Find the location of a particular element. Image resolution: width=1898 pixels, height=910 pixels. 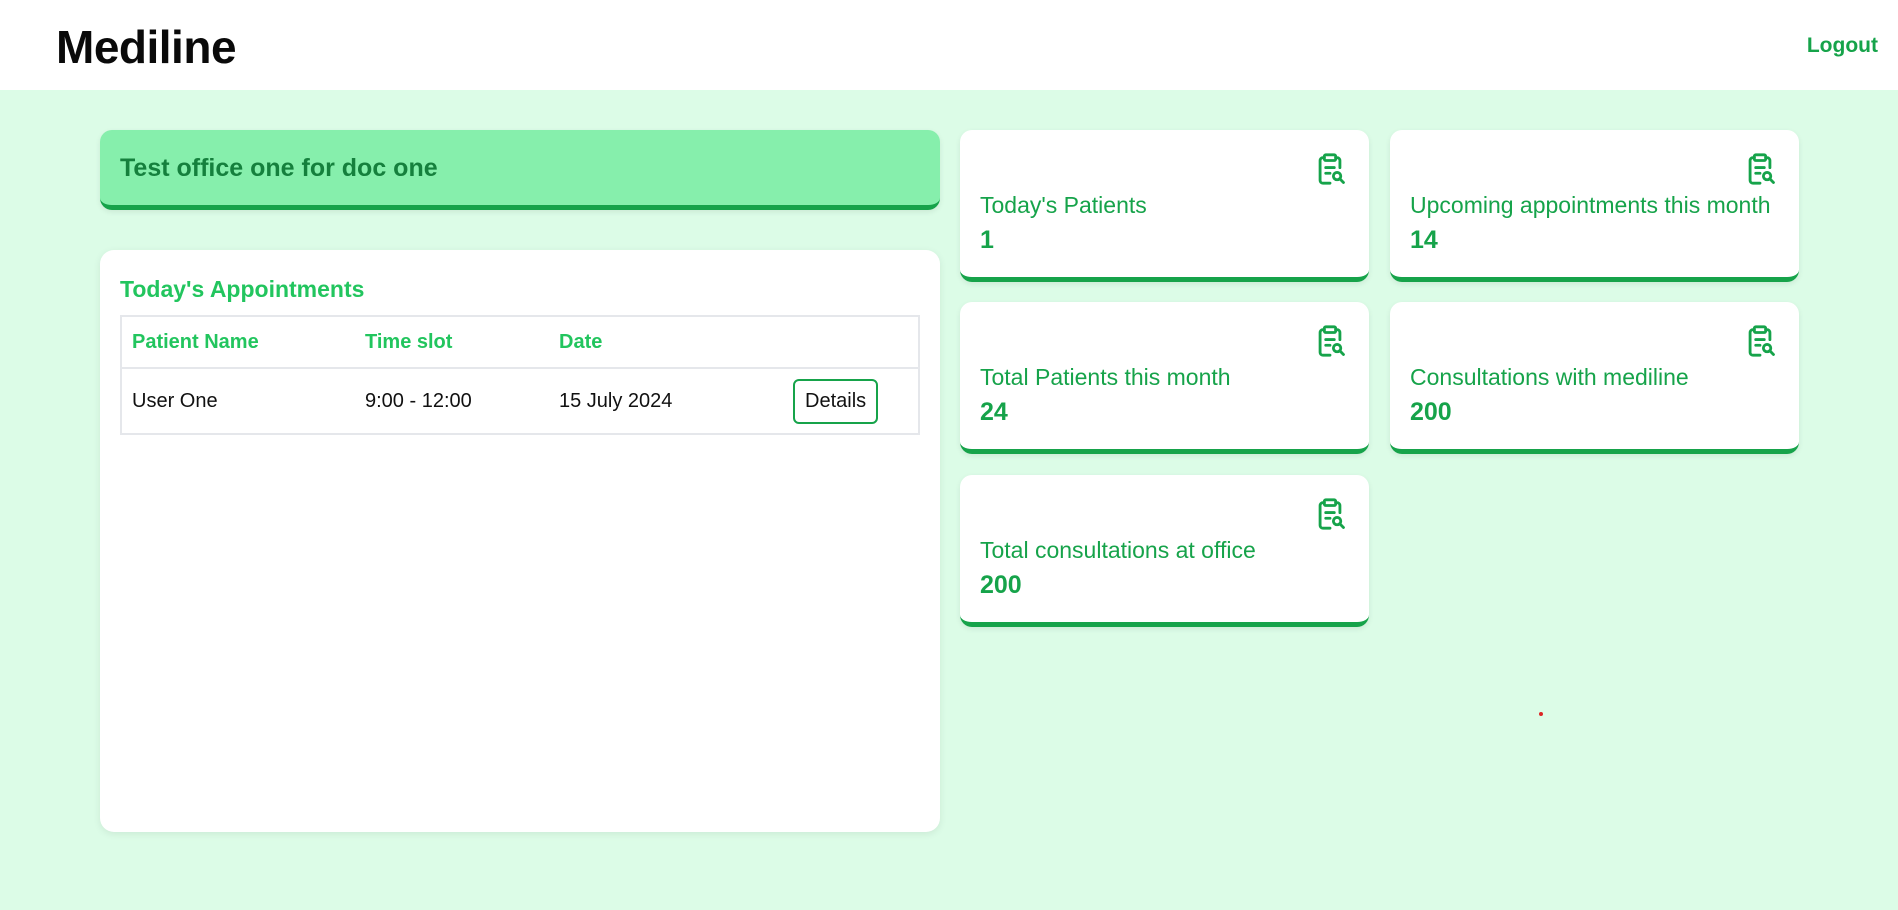

stat-label: Total consultations at office is located at coordinates (1118, 550).